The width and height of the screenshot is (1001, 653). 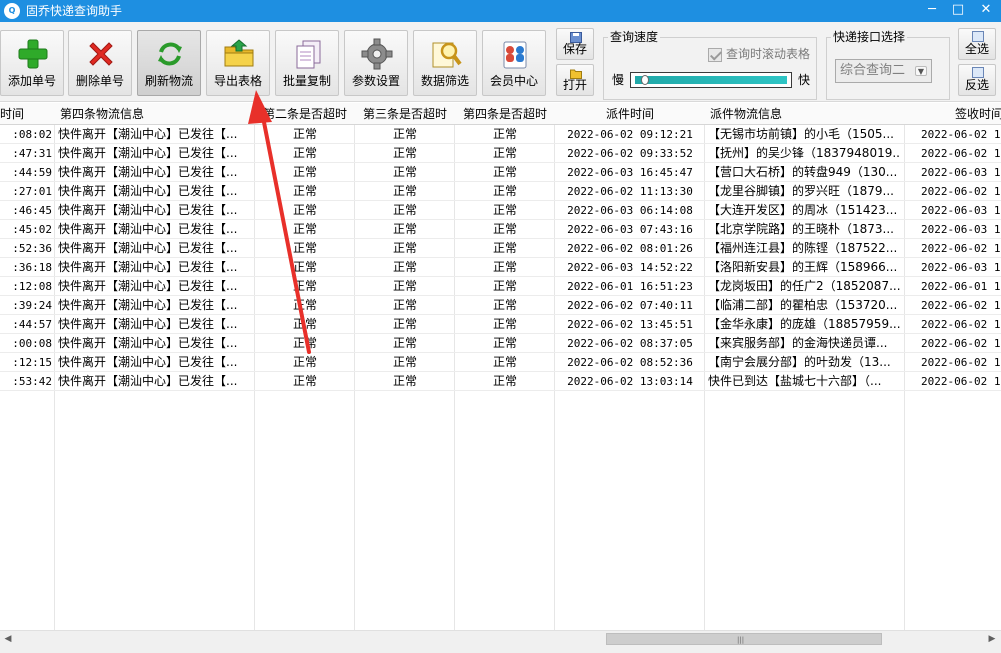 What do you see at coordinates (169, 63) in the screenshot?
I see `refresh-logistics-button: 刷新物流` at bounding box center [169, 63].